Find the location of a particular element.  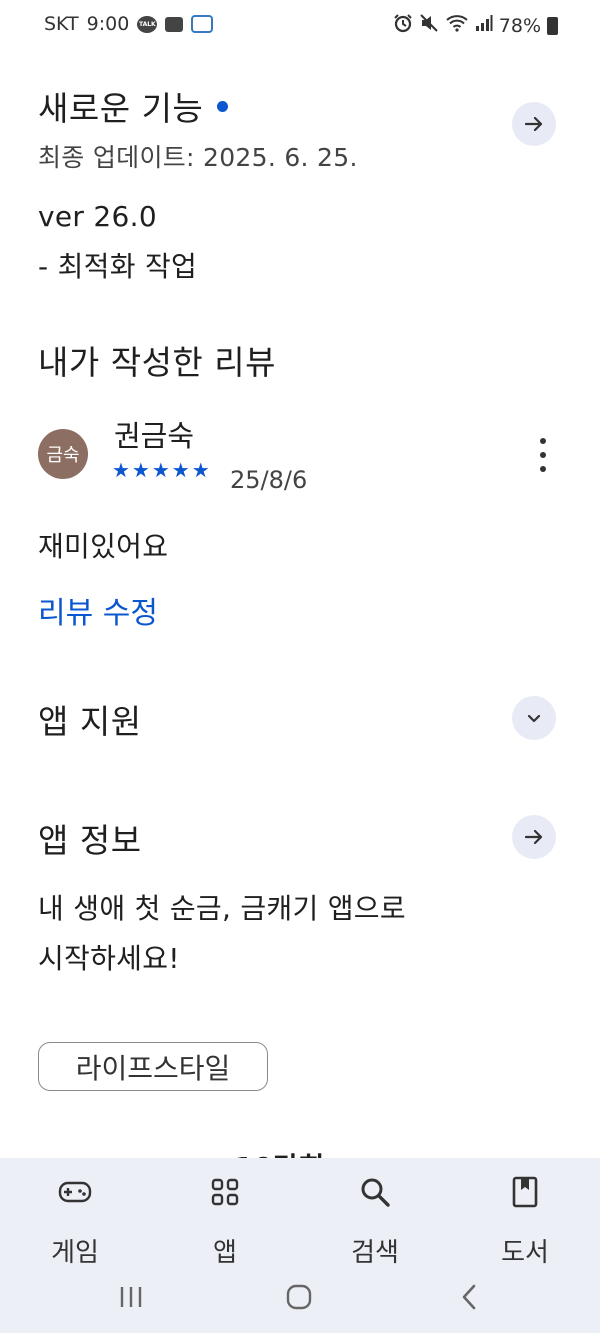

kakaotalk-notification-icon: TALK is located at coordinates (147, 24).